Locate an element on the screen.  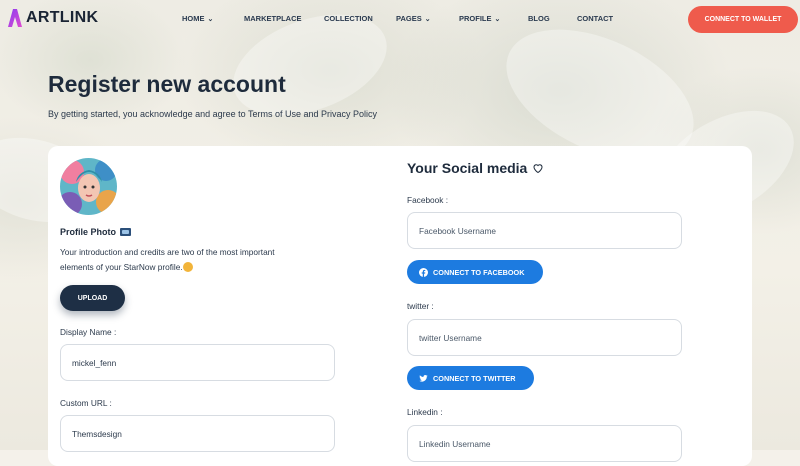
facebook-label: Facebook : is located at coordinates (428, 200).